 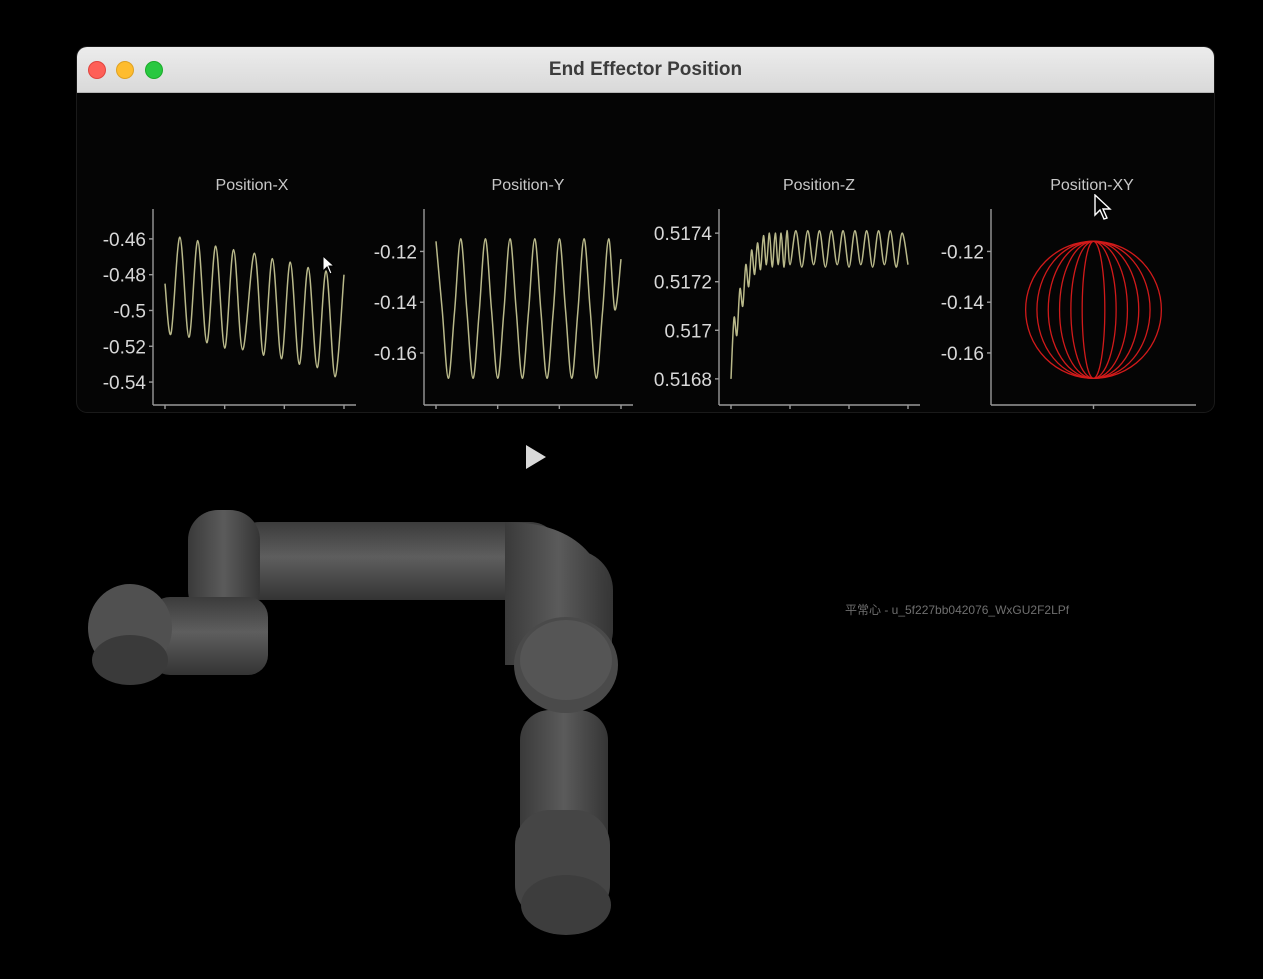 What do you see at coordinates (819, 185) in the screenshot?
I see `plot-title: Position-Z` at bounding box center [819, 185].